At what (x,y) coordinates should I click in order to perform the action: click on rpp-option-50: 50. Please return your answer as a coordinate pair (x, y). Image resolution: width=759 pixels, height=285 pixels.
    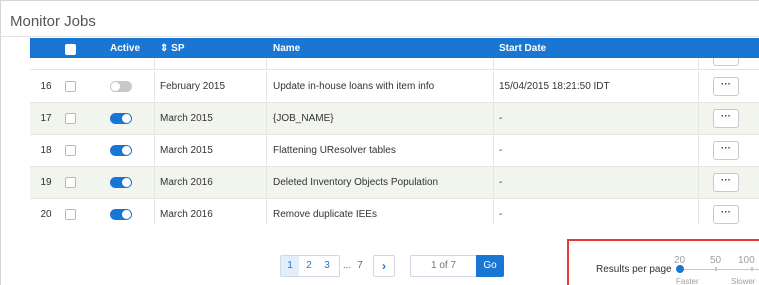
    Looking at the image, I should click on (715, 260).